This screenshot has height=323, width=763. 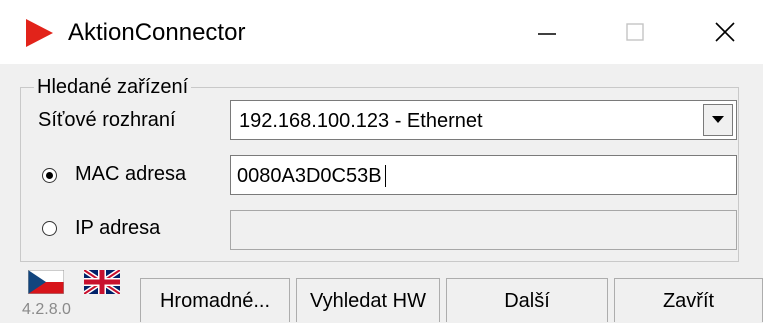 What do you see at coordinates (46, 309) in the screenshot?
I see `version-label: 4.2.8.0` at bounding box center [46, 309].